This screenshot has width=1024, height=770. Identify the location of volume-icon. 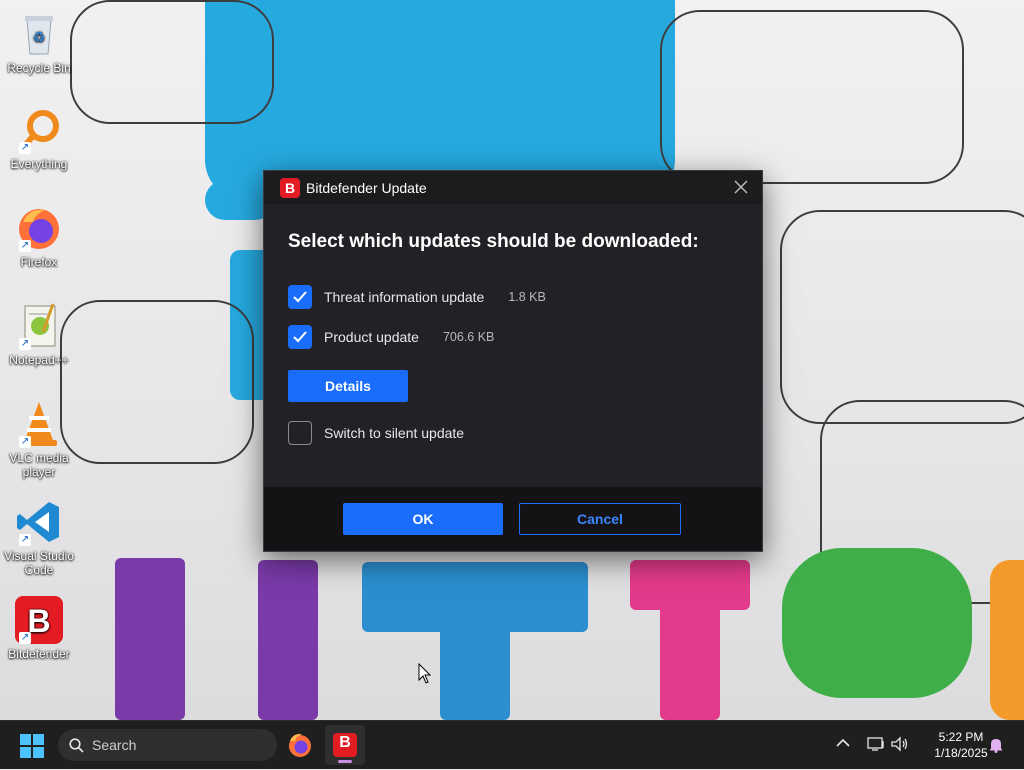
(900, 746).